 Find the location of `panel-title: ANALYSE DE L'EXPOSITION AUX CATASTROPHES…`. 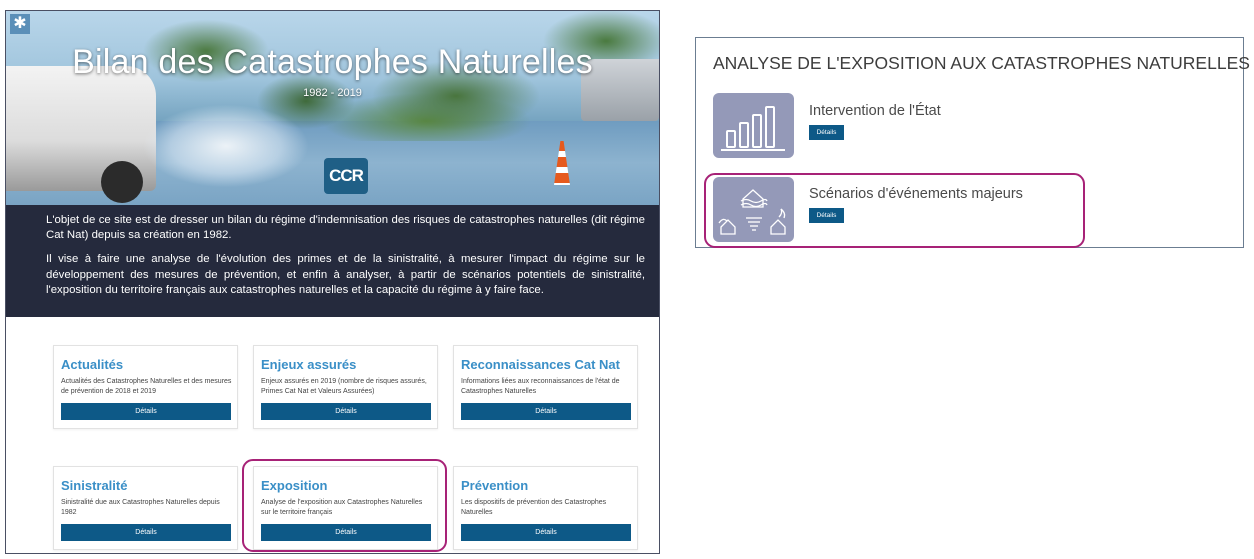

panel-title: ANALYSE DE L'EXPOSITION AUX CATASTROPHES… is located at coordinates (981, 63).